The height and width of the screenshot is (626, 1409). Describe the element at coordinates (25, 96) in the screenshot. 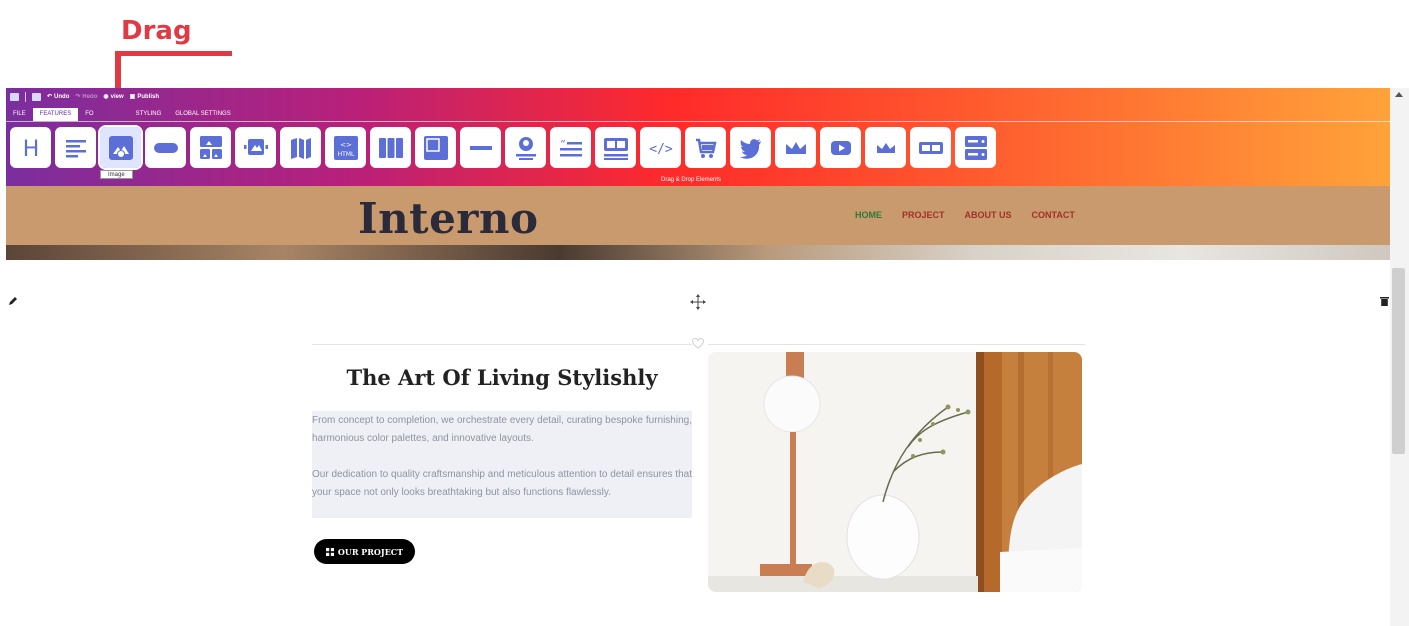

I see `separator` at that location.